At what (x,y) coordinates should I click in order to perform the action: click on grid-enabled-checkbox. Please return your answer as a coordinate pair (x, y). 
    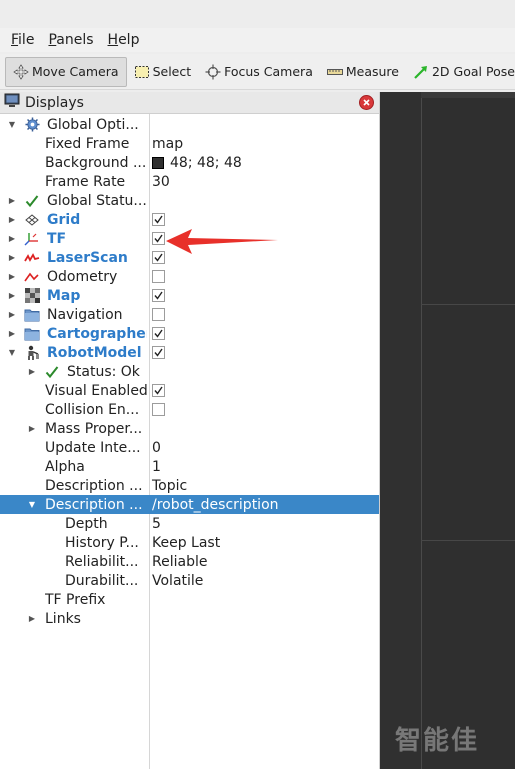
    Looking at the image, I should click on (158, 219).